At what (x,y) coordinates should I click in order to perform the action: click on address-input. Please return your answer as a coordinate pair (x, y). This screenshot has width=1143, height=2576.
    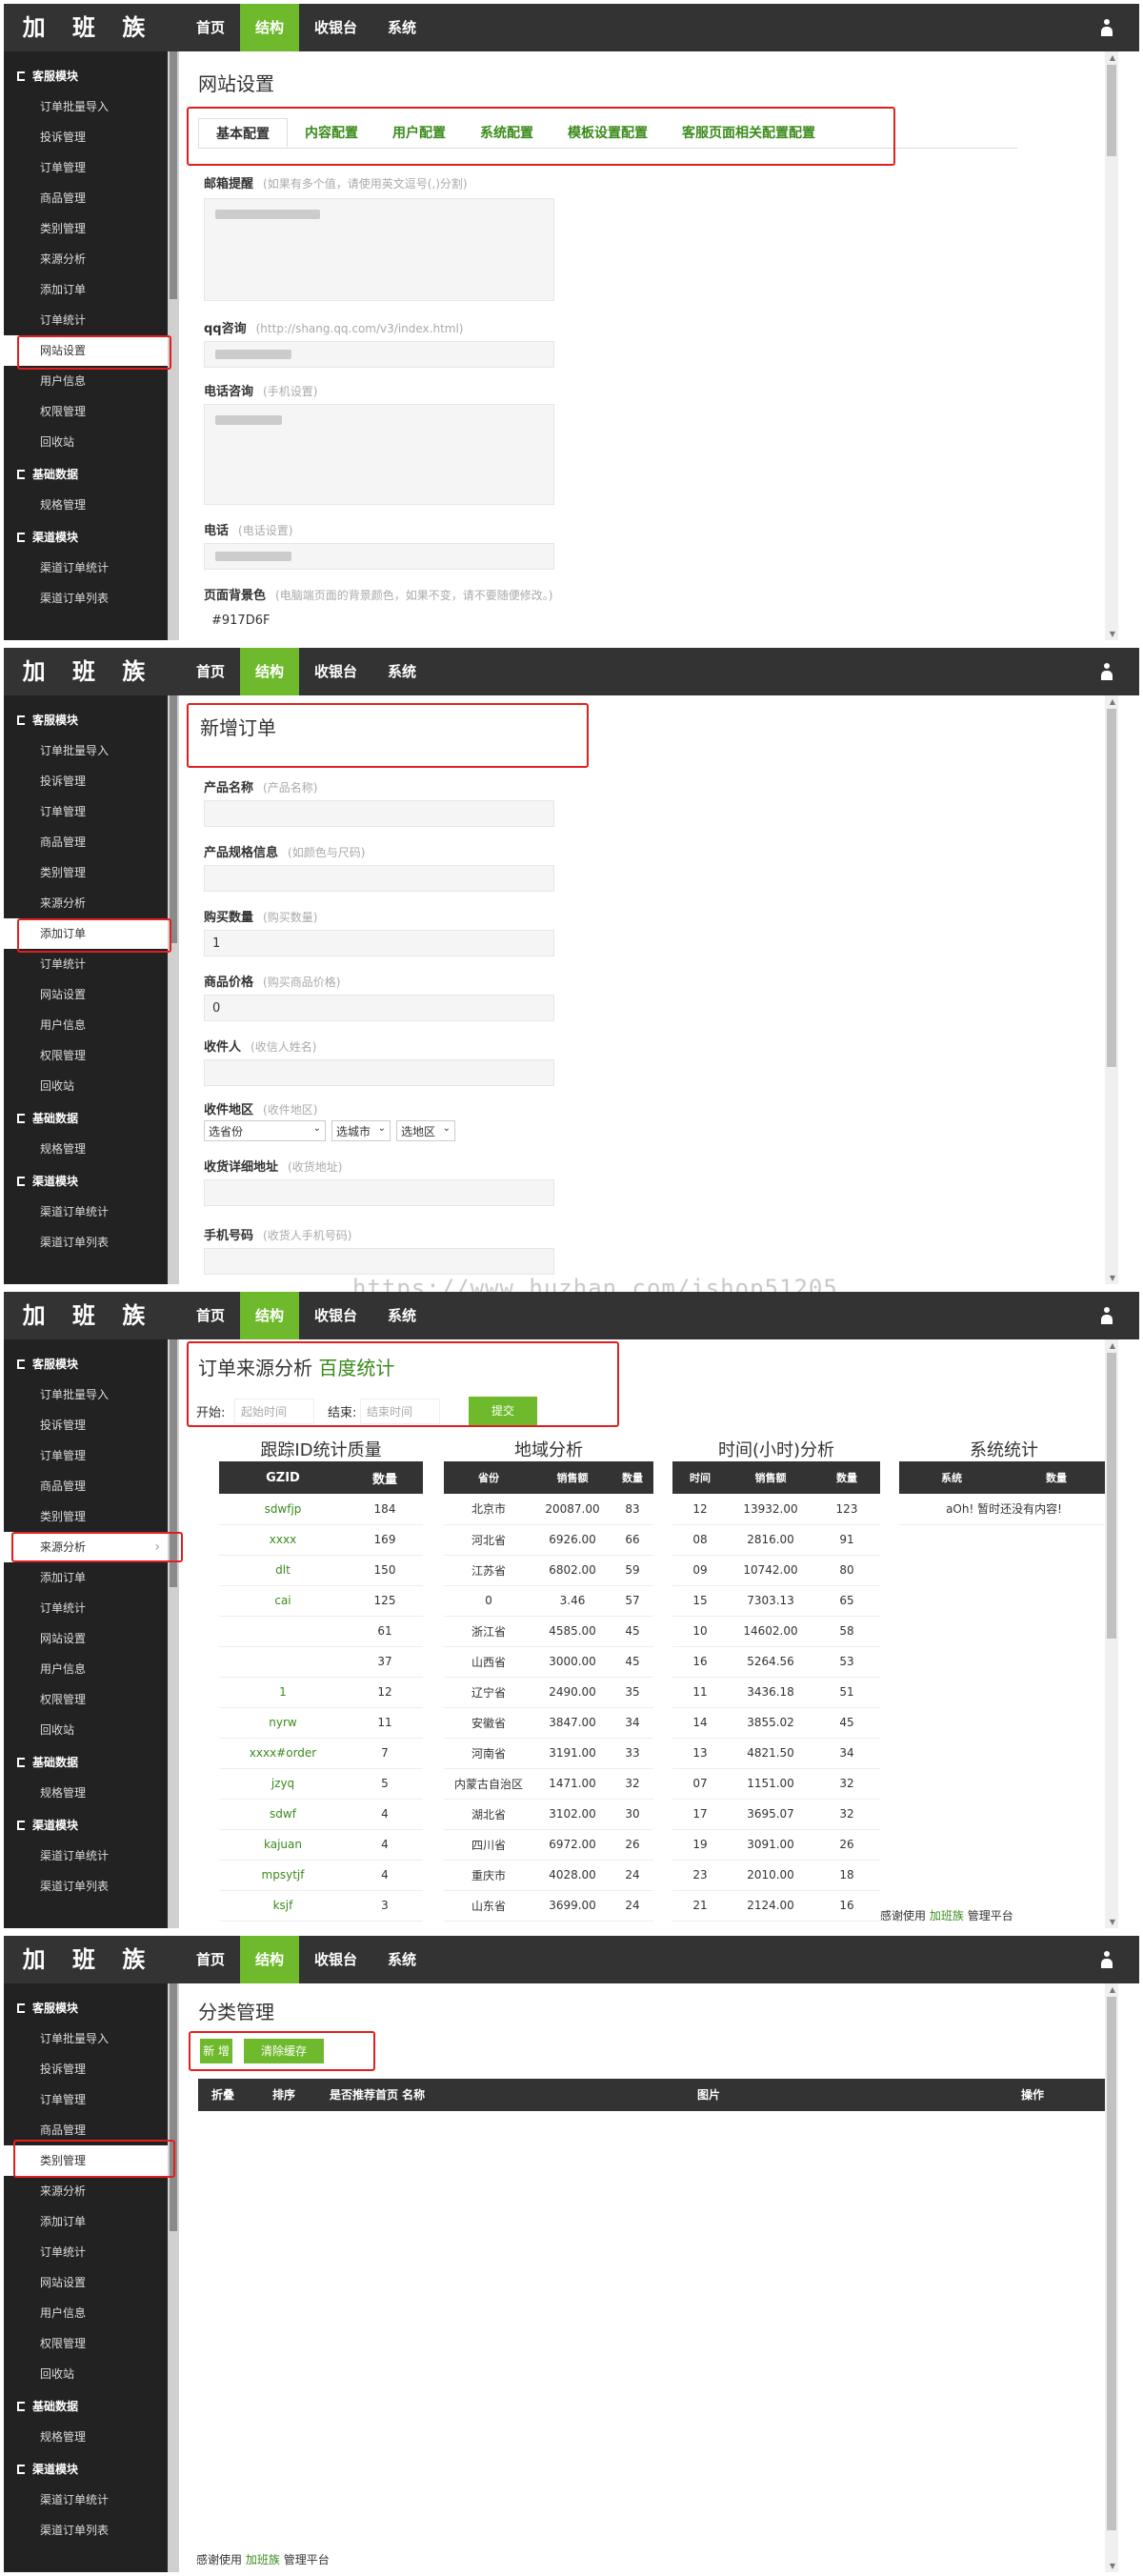
    Looking at the image, I should click on (379, 1192).